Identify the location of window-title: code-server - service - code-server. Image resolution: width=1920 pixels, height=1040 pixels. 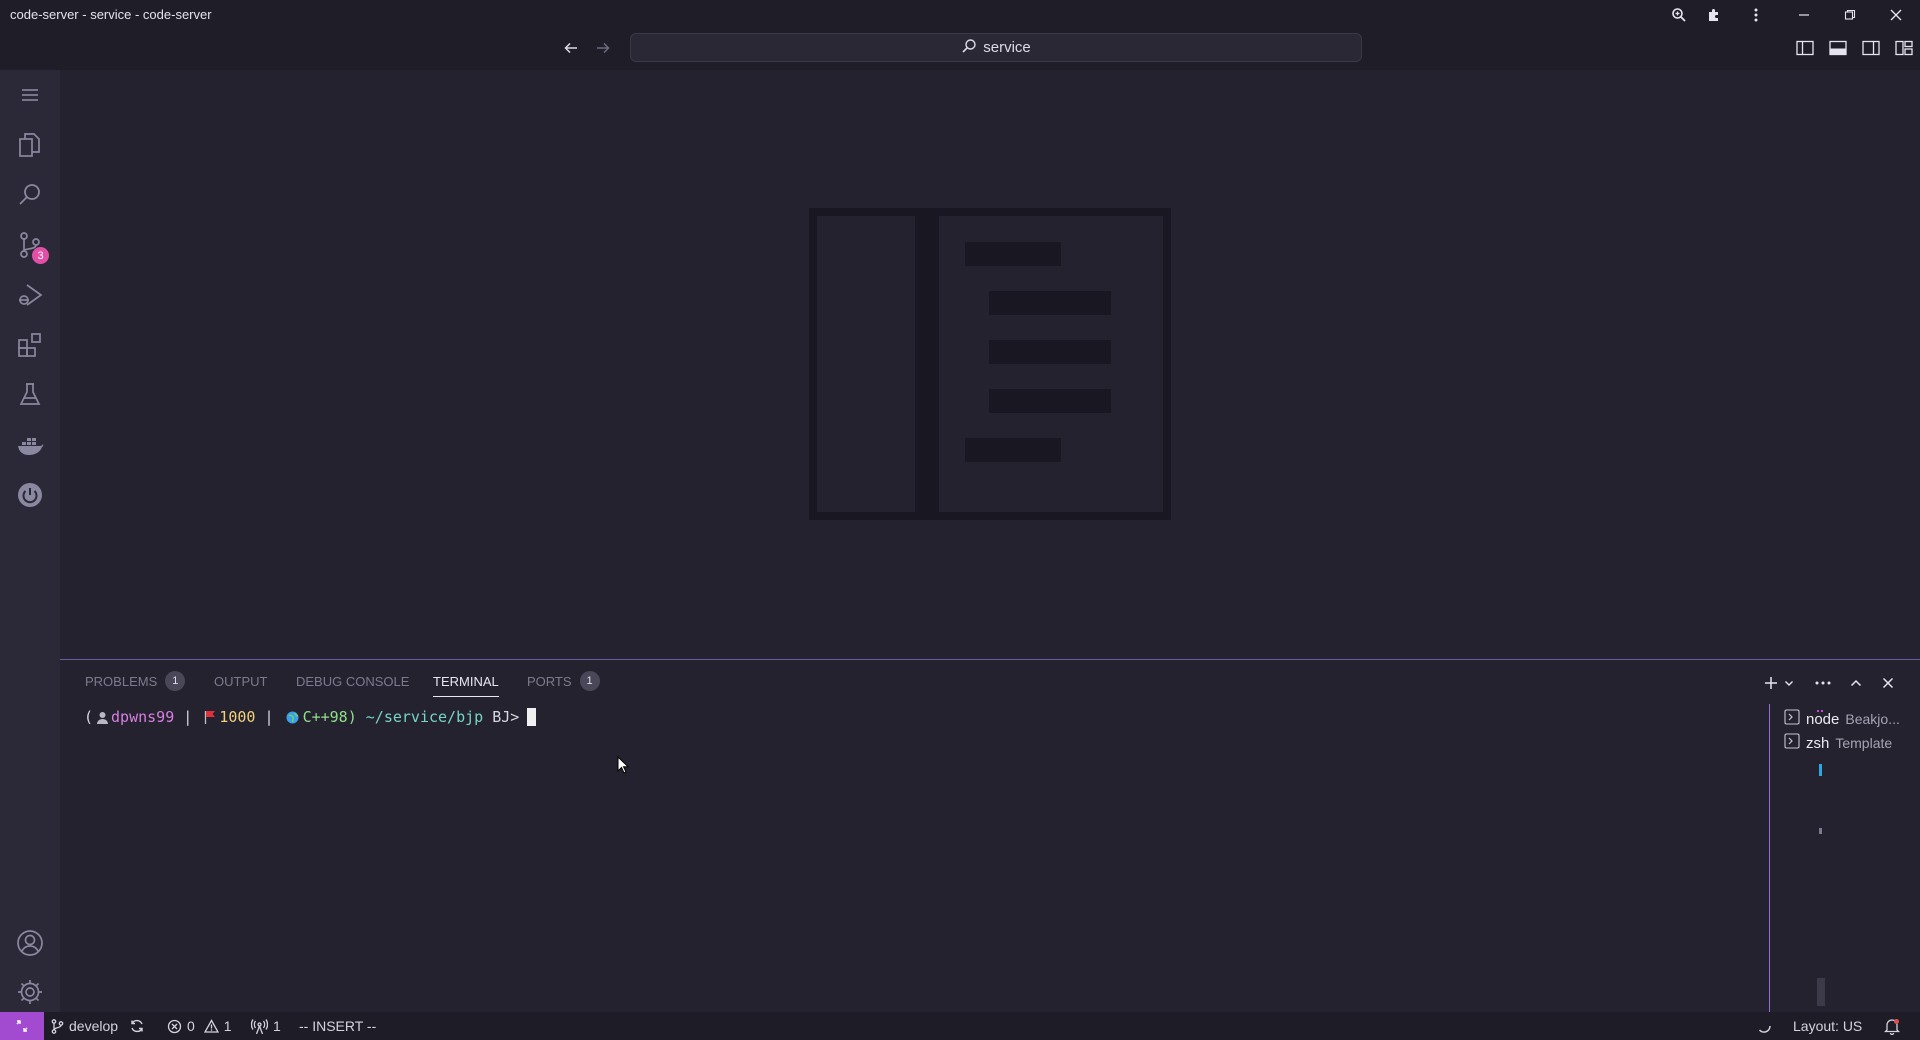
(111, 14).